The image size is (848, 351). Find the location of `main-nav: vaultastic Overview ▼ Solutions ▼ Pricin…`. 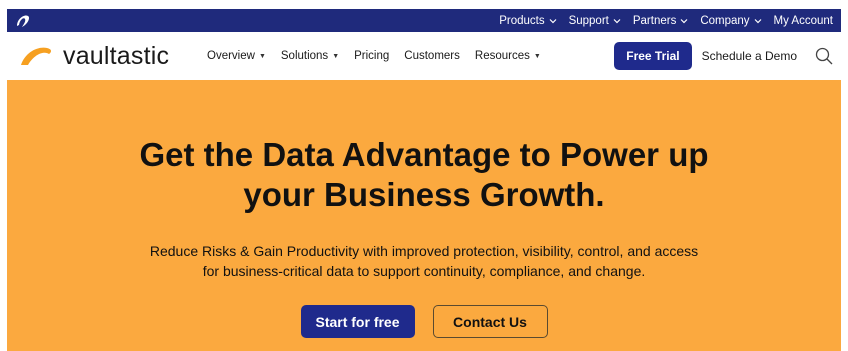

main-nav: vaultastic Overview ▼ Solutions ▼ Pricin… is located at coordinates (424, 56).